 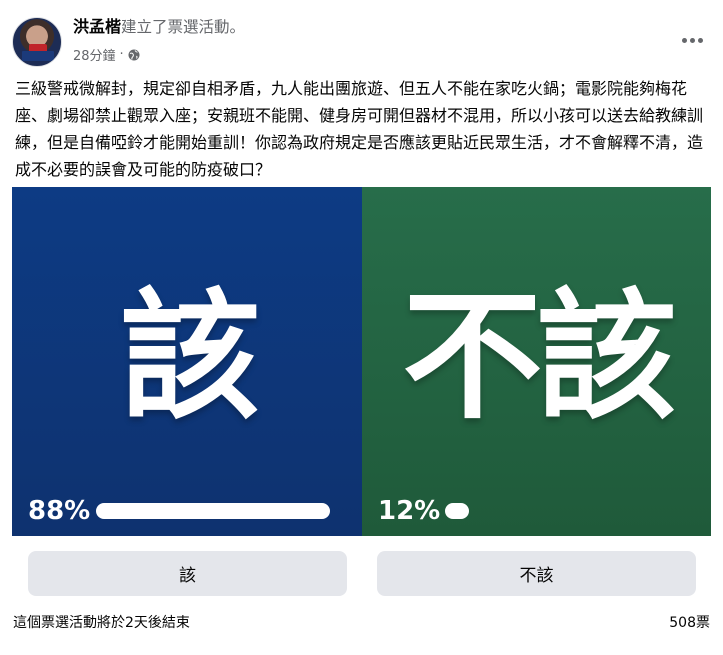 I want to click on post-meta: 28分鐘 ·, so click(x=106, y=54).